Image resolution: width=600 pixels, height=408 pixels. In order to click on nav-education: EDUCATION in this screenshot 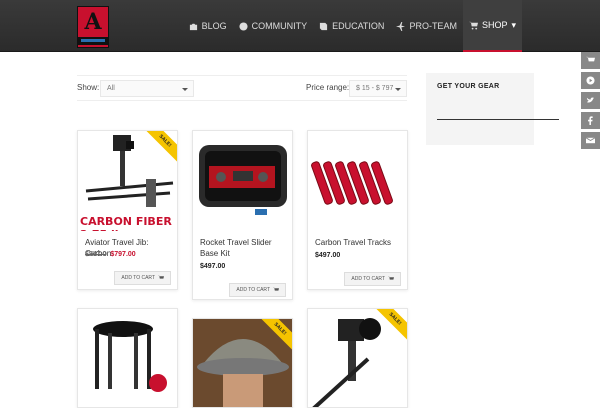, I will do `click(351, 26)`.